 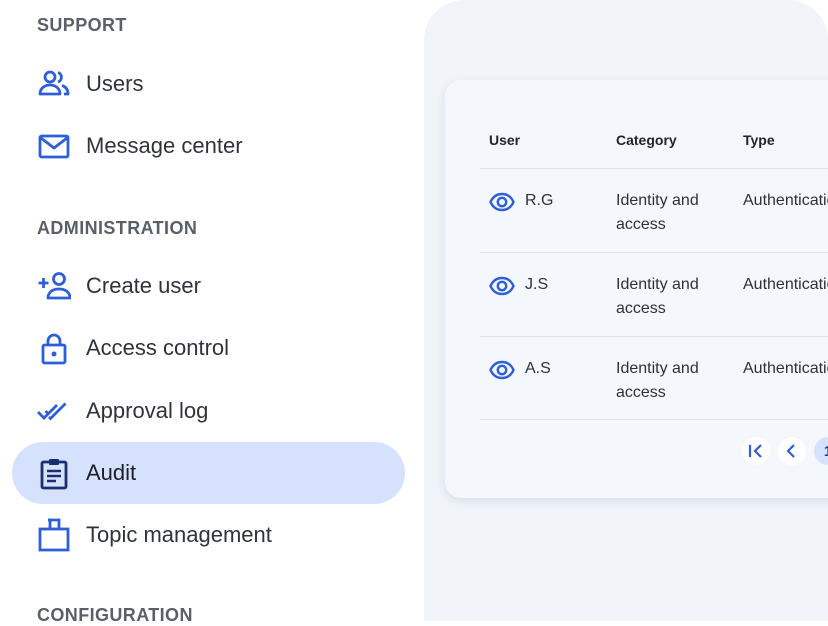 I want to click on first-page-button, so click(x=756, y=451).